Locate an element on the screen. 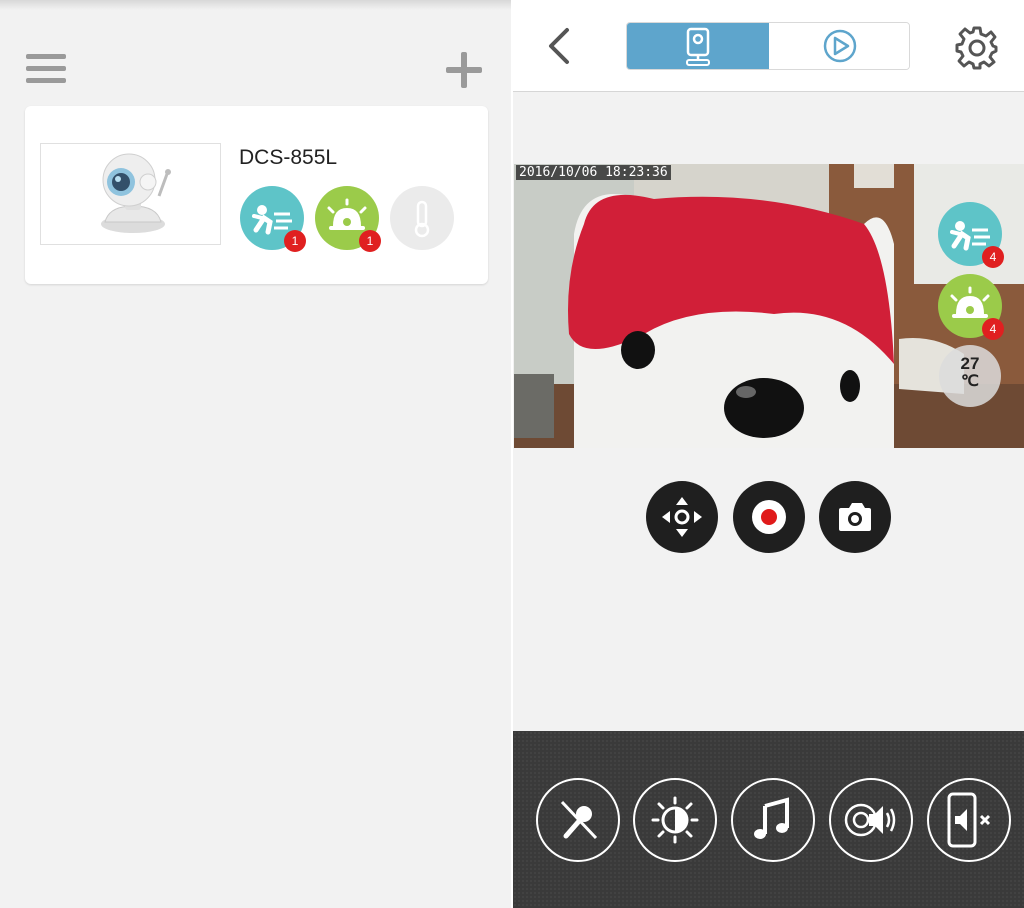 The height and width of the screenshot is (908, 1024). motion-alert-button: 4 is located at coordinates (971, 235).